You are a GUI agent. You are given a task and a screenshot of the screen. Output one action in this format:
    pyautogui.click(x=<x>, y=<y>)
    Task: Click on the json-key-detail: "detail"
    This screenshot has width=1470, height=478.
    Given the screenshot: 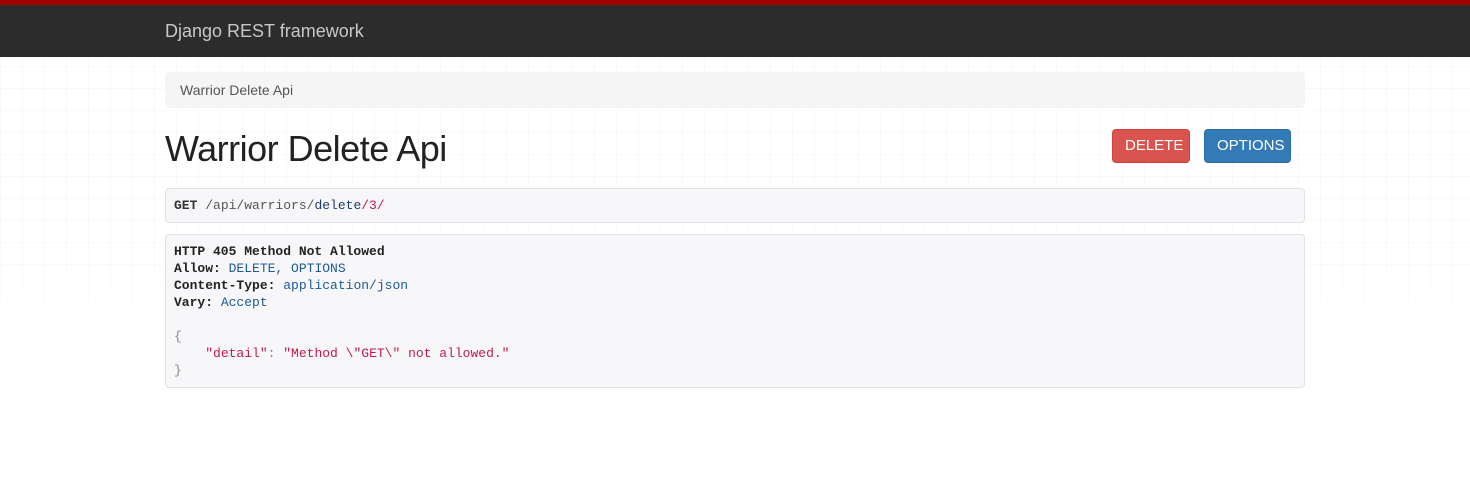 What is the action you would take?
    pyautogui.click(x=236, y=353)
    